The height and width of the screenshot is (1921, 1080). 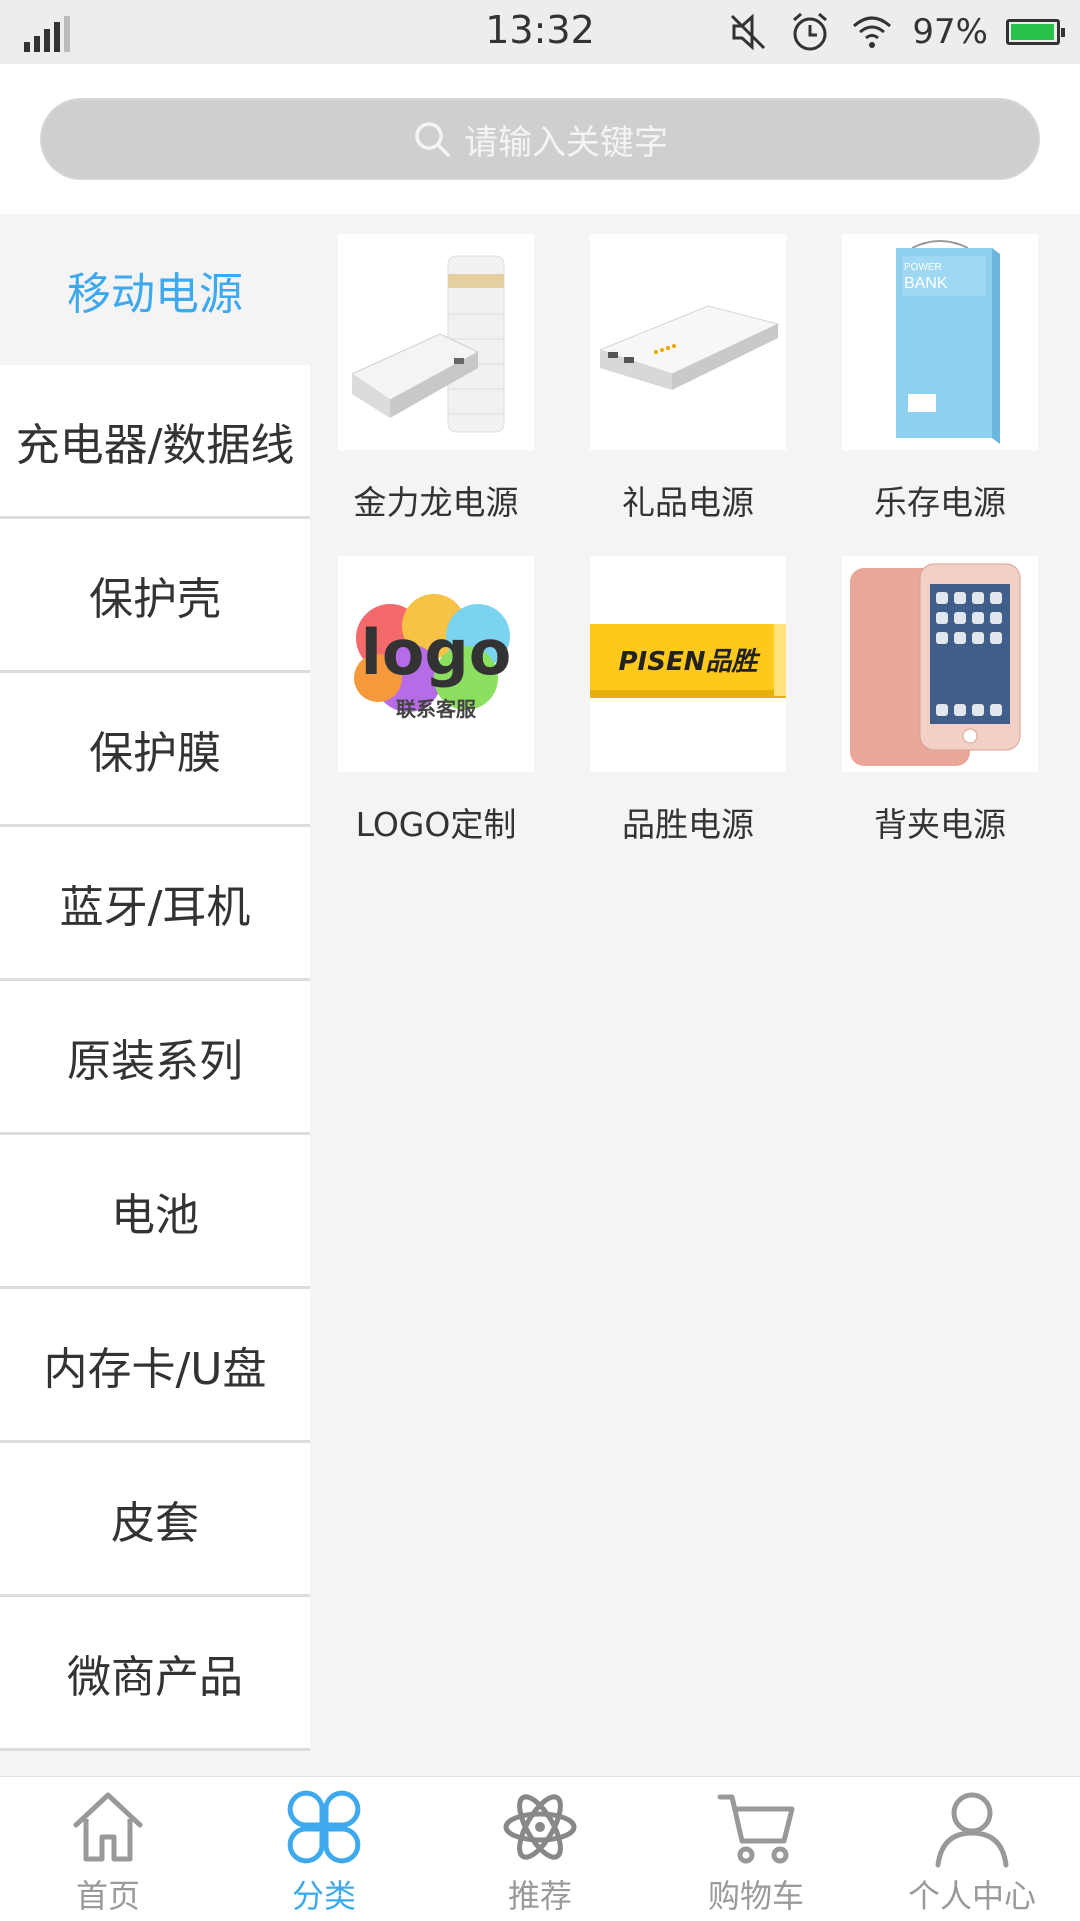 I want to click on tab-home: 首页, so click(x=108, y=1849).